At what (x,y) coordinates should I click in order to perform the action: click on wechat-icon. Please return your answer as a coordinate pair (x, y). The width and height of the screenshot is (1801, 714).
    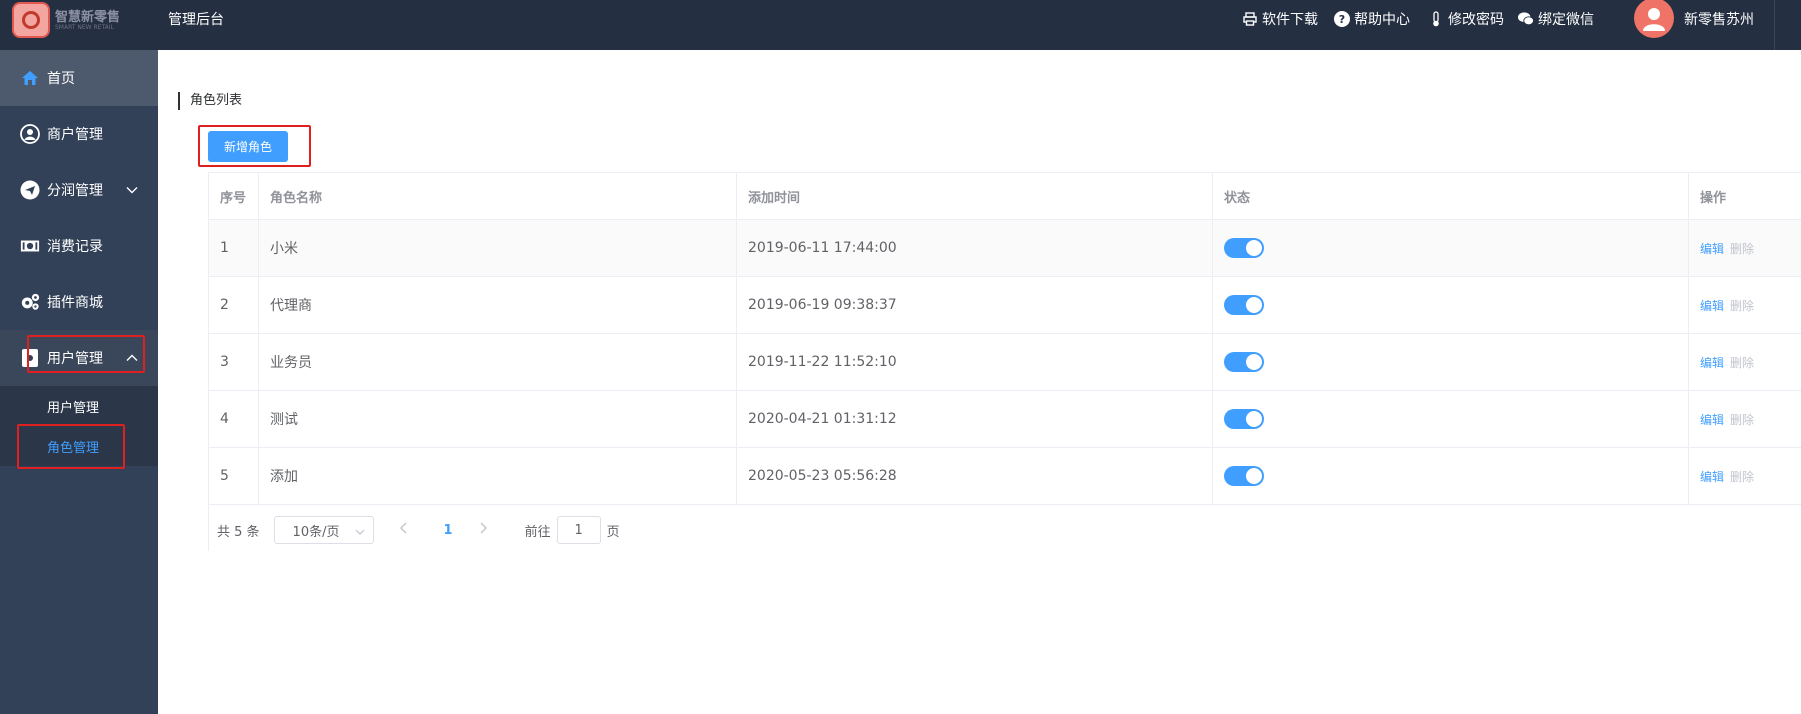
    Looking at the image, I should click on (1526, 19).